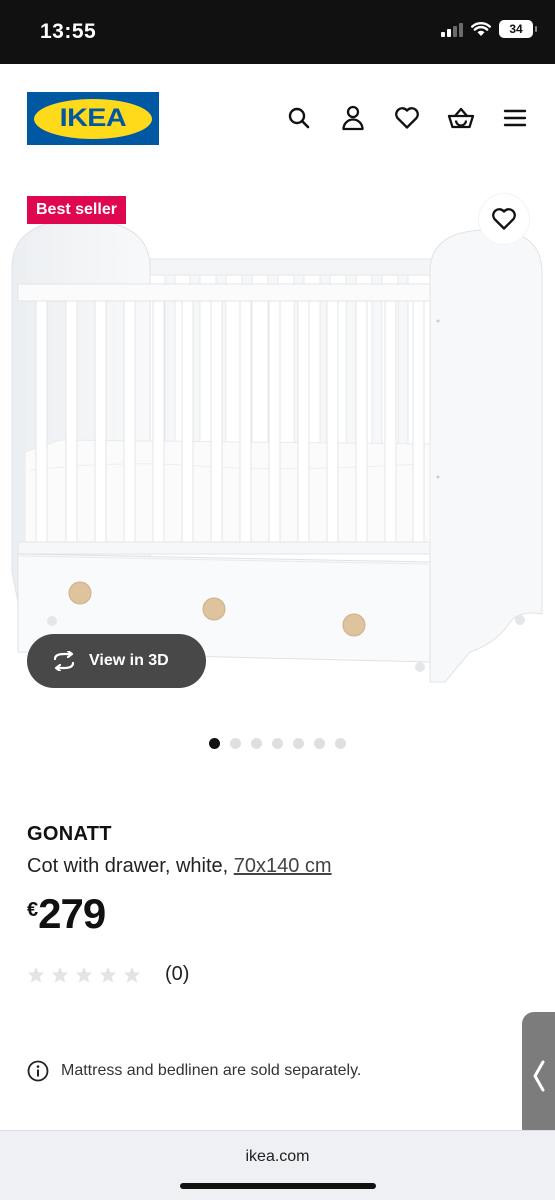 This screenshot has height=1200, width=555. What do you see at coordinates (129, 660) in the screenshot?
I see `view-in-3d-label: View in 3D` at bounding box center [129, 660].